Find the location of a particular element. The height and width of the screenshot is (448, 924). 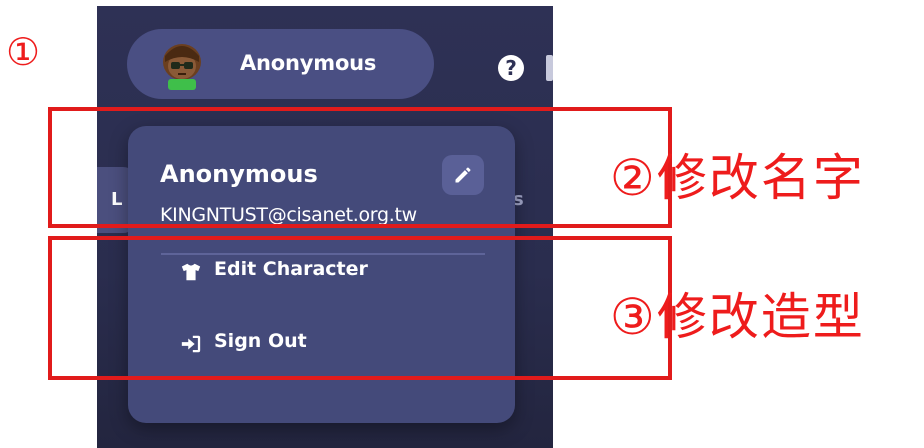

annotation-step-2: ②修改名字 is located at coordinates (737, 178).